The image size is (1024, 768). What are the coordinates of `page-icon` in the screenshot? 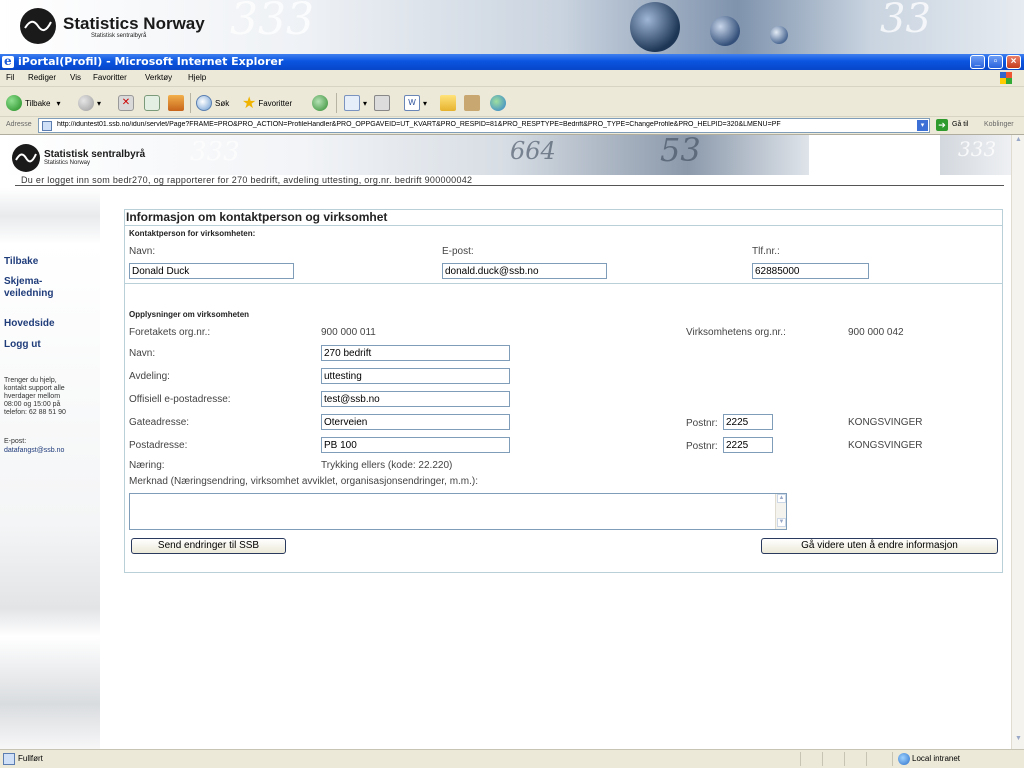 It's located at (47, 126).